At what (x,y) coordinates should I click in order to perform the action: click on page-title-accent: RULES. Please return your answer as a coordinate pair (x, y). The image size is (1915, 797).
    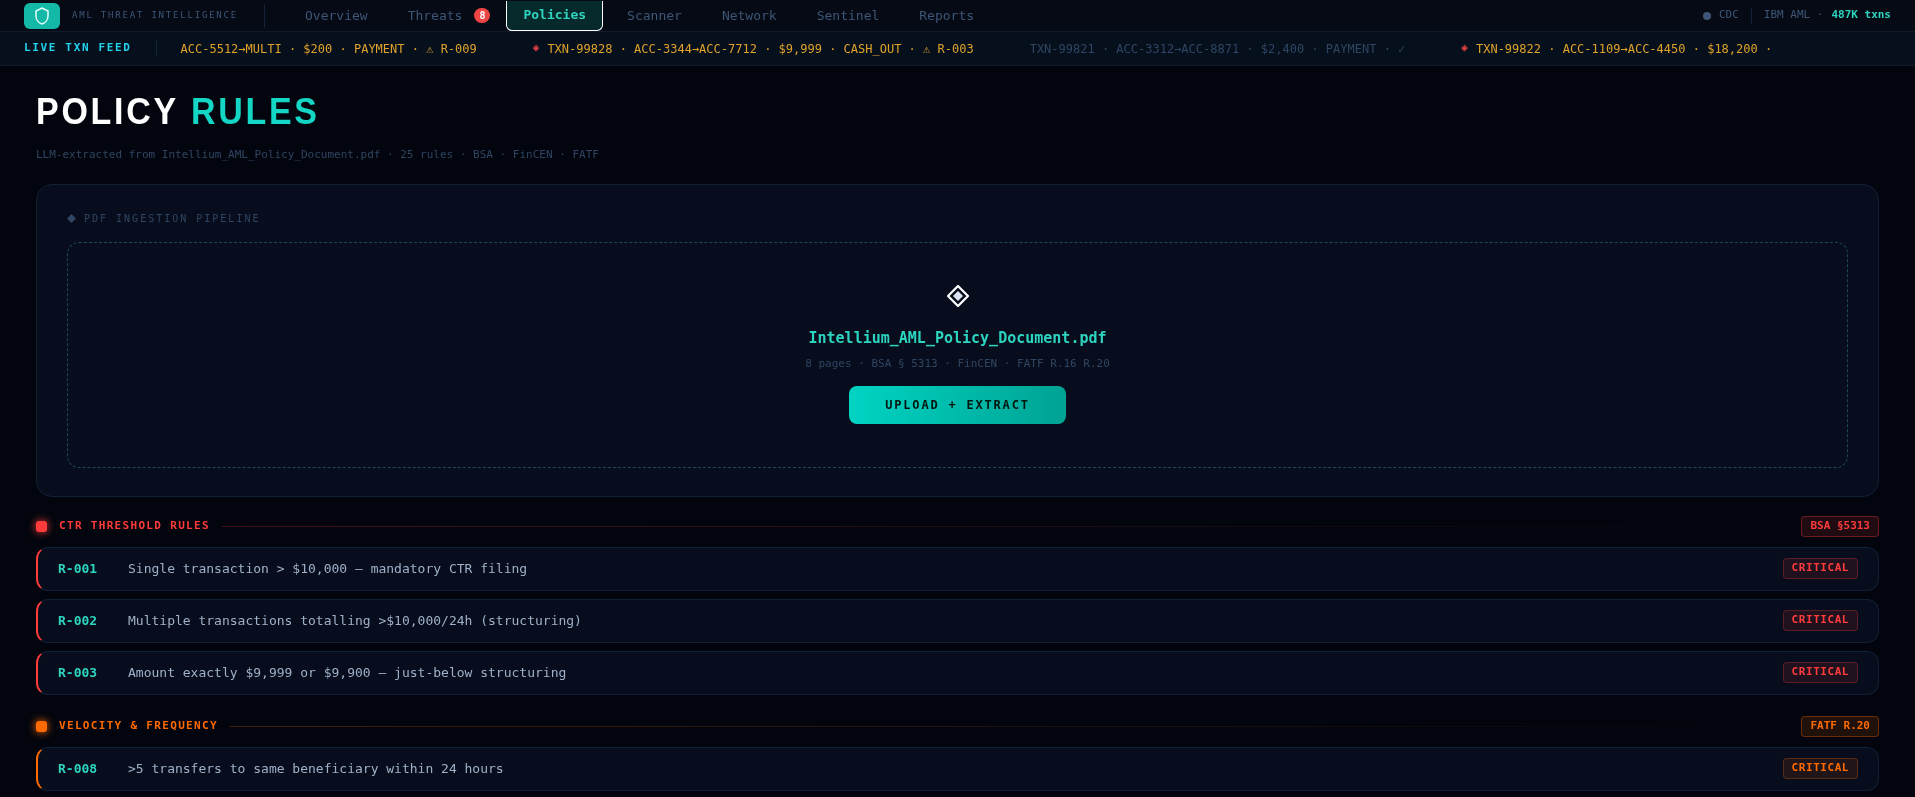
    Looking at the image, I should click on (255, 111).